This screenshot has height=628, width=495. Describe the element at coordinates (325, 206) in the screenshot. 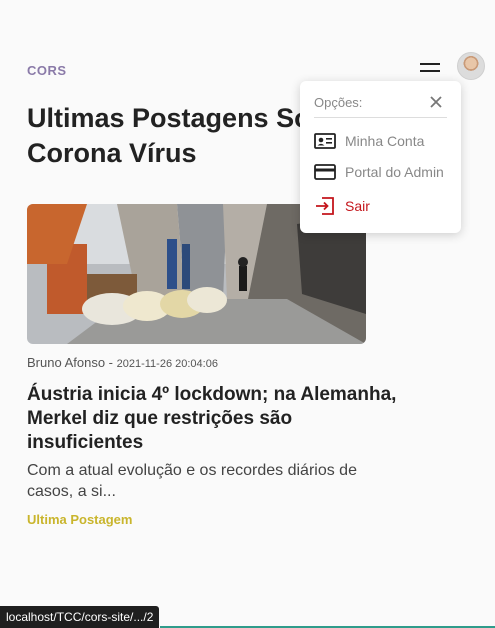

I see `logout-icon` at that location.